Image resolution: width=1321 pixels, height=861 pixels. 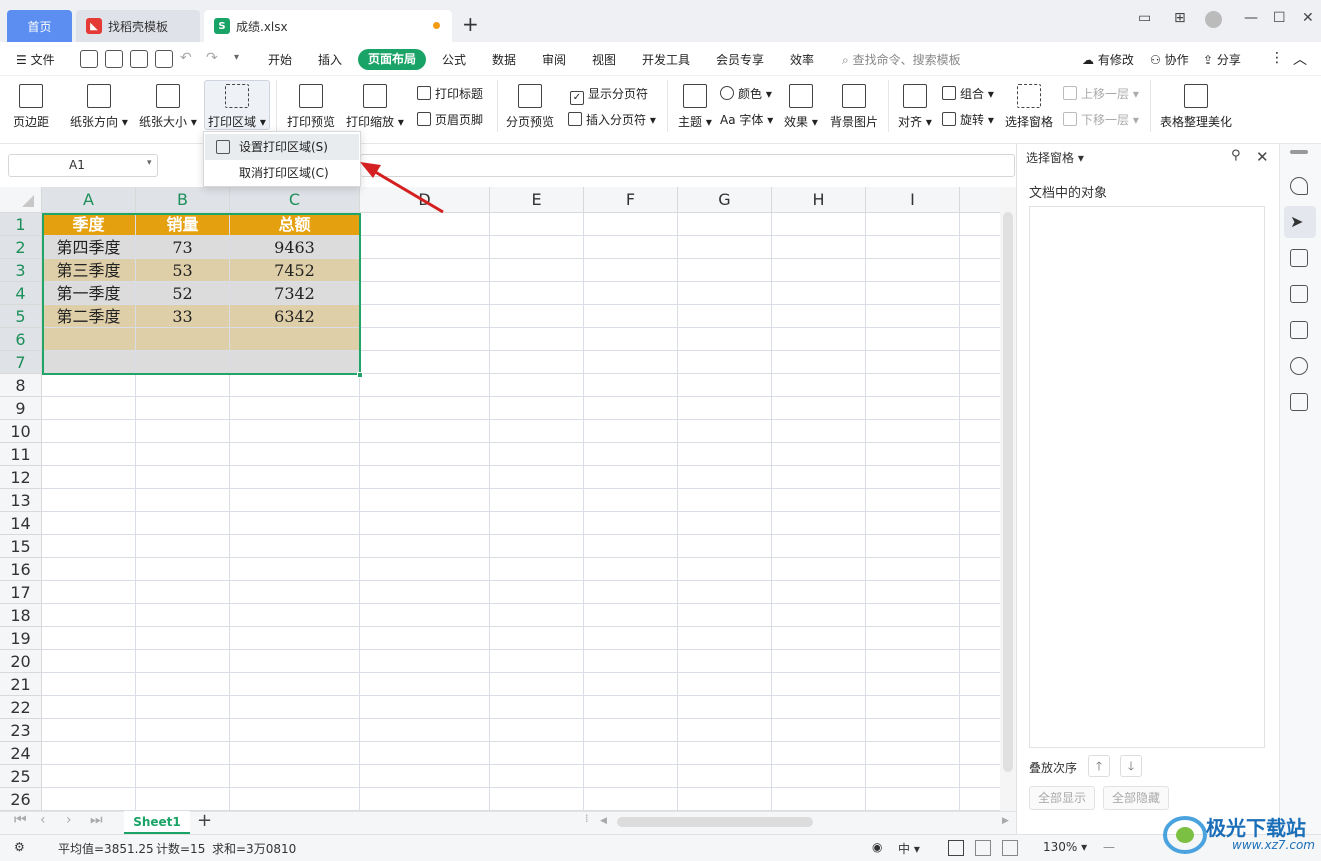 What do you see at coordinates (1062, 798) in the screenshot?
I see `show-all-button: 全部显示` at bounding box center [1062, 798].